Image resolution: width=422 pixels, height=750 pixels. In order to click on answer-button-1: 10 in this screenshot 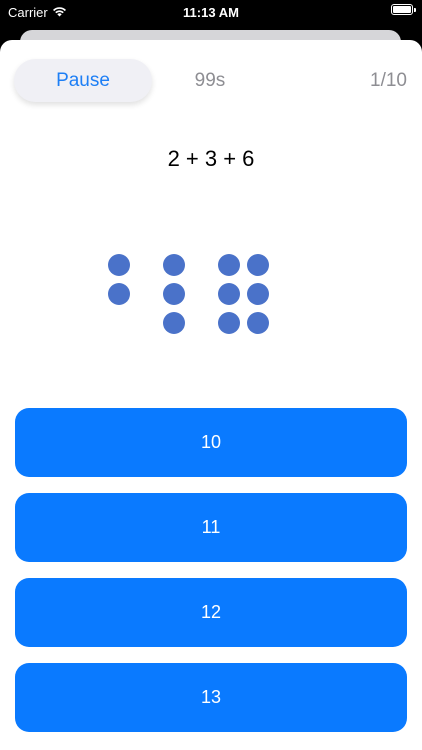, I will do `click(211, 442)`.